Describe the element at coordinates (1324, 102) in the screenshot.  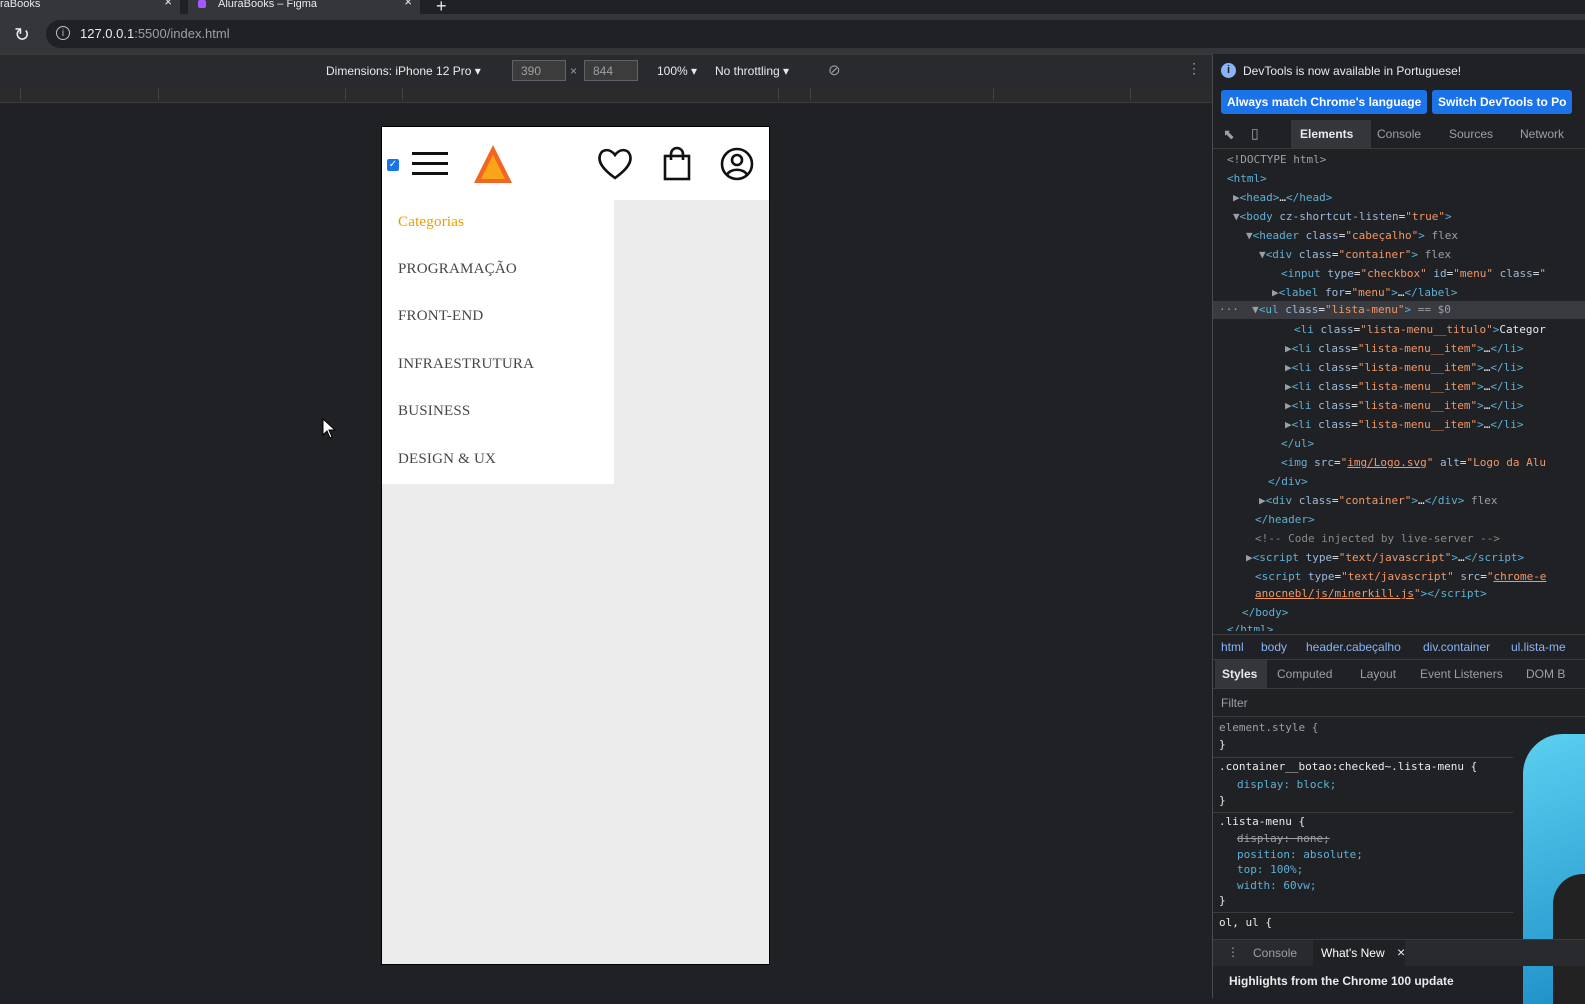
I see `match-language-button: Always match Chrome's language` at that location.